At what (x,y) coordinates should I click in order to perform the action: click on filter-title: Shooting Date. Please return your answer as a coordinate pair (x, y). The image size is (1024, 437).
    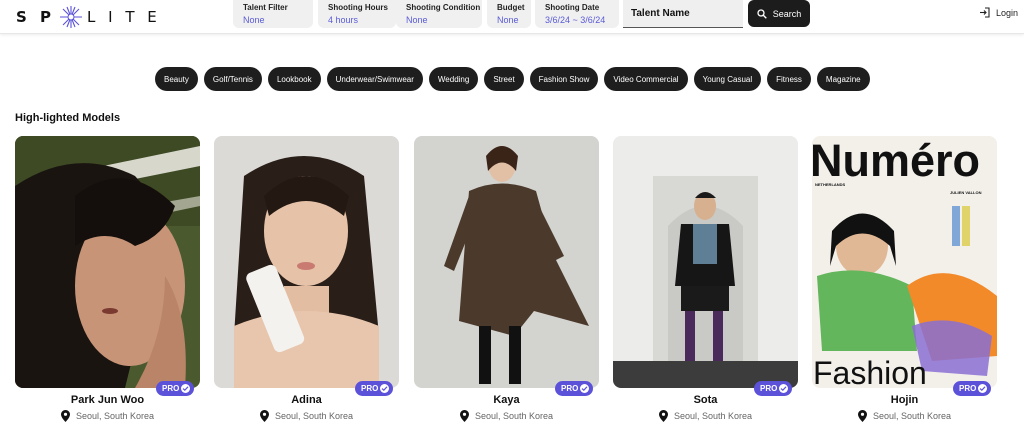
    Looking at the image, I should click on (572, 7).